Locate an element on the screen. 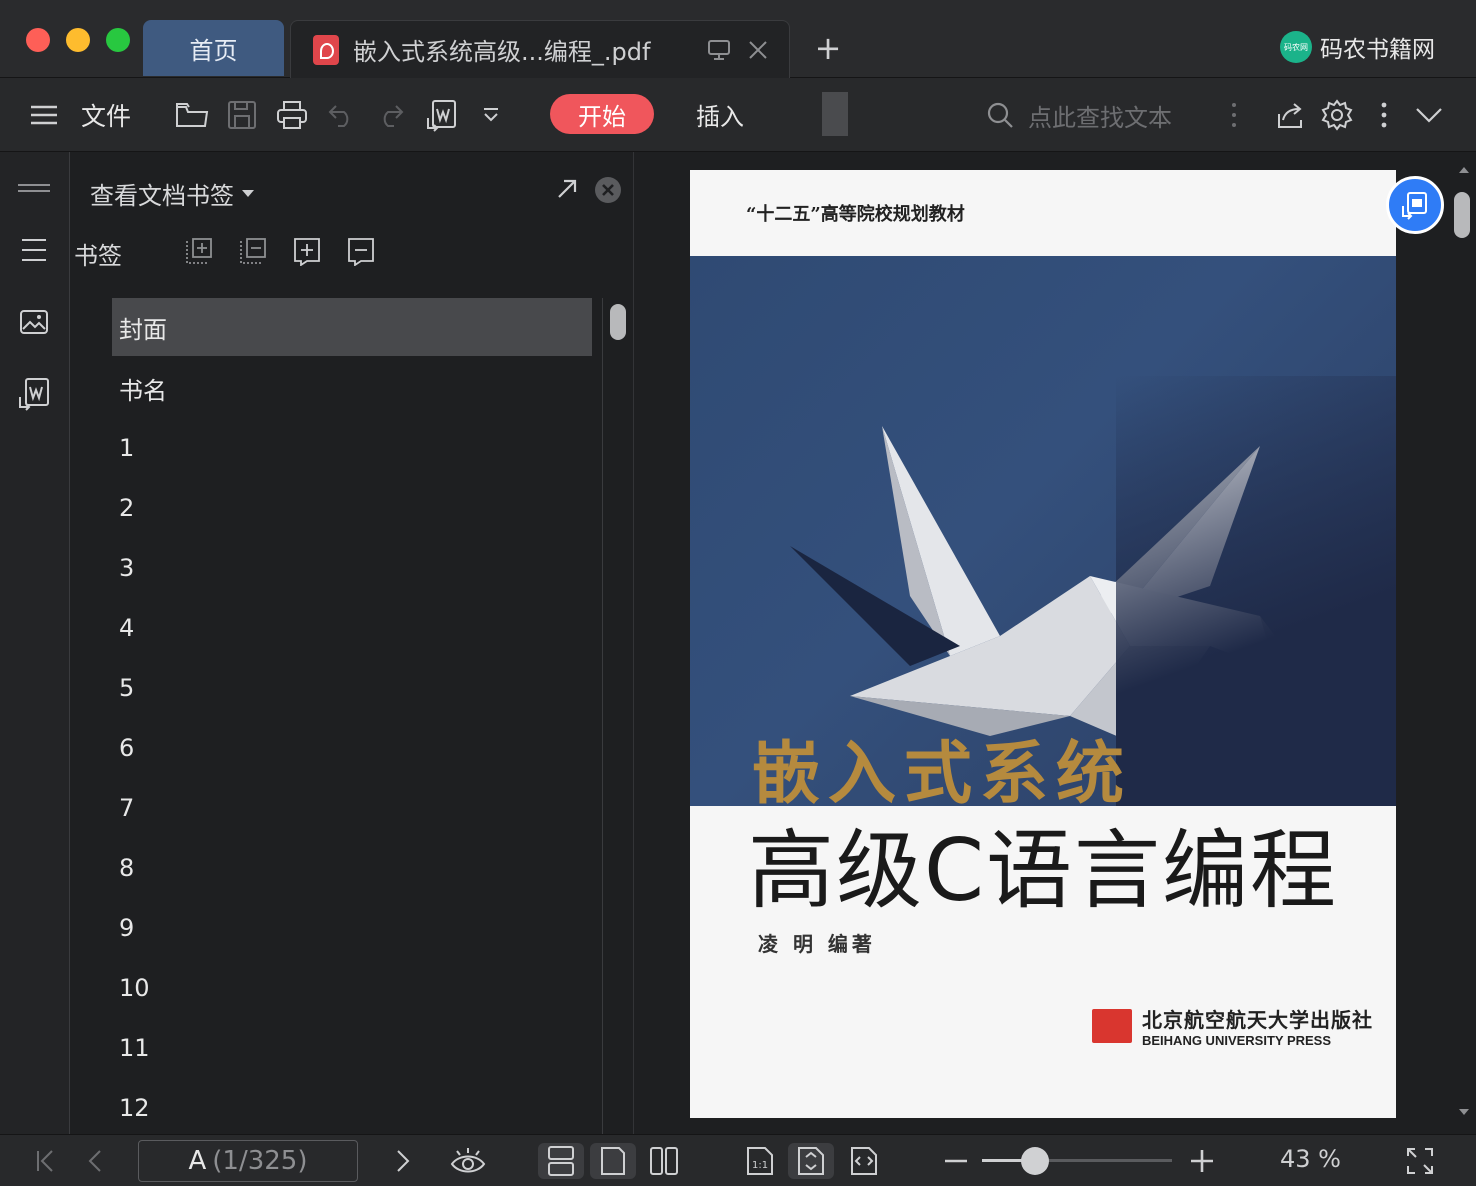  scroll-down-arrow-icon is located at coordinates (1464, 1112).